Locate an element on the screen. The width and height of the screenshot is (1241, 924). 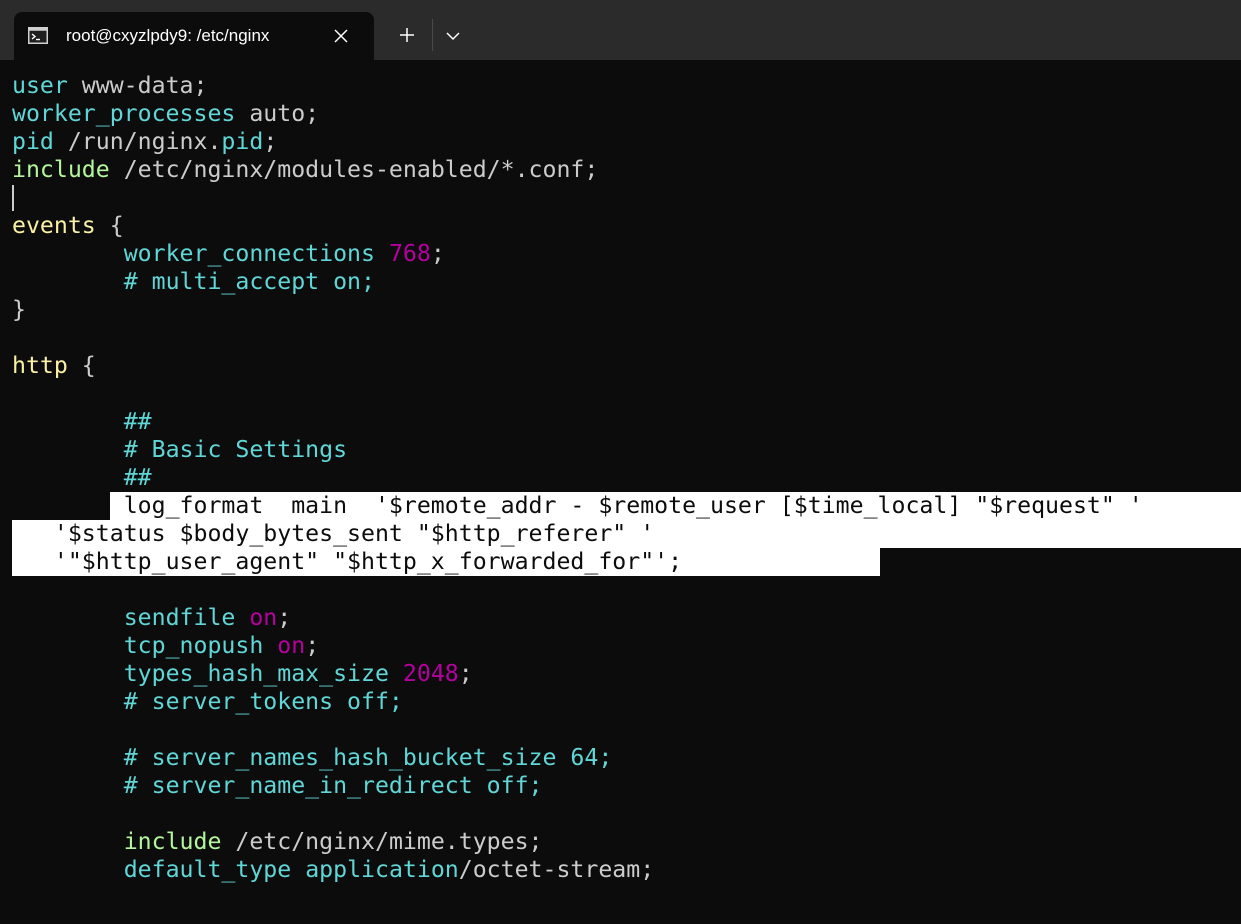
code-token: application is located at coordinates (382, 869).